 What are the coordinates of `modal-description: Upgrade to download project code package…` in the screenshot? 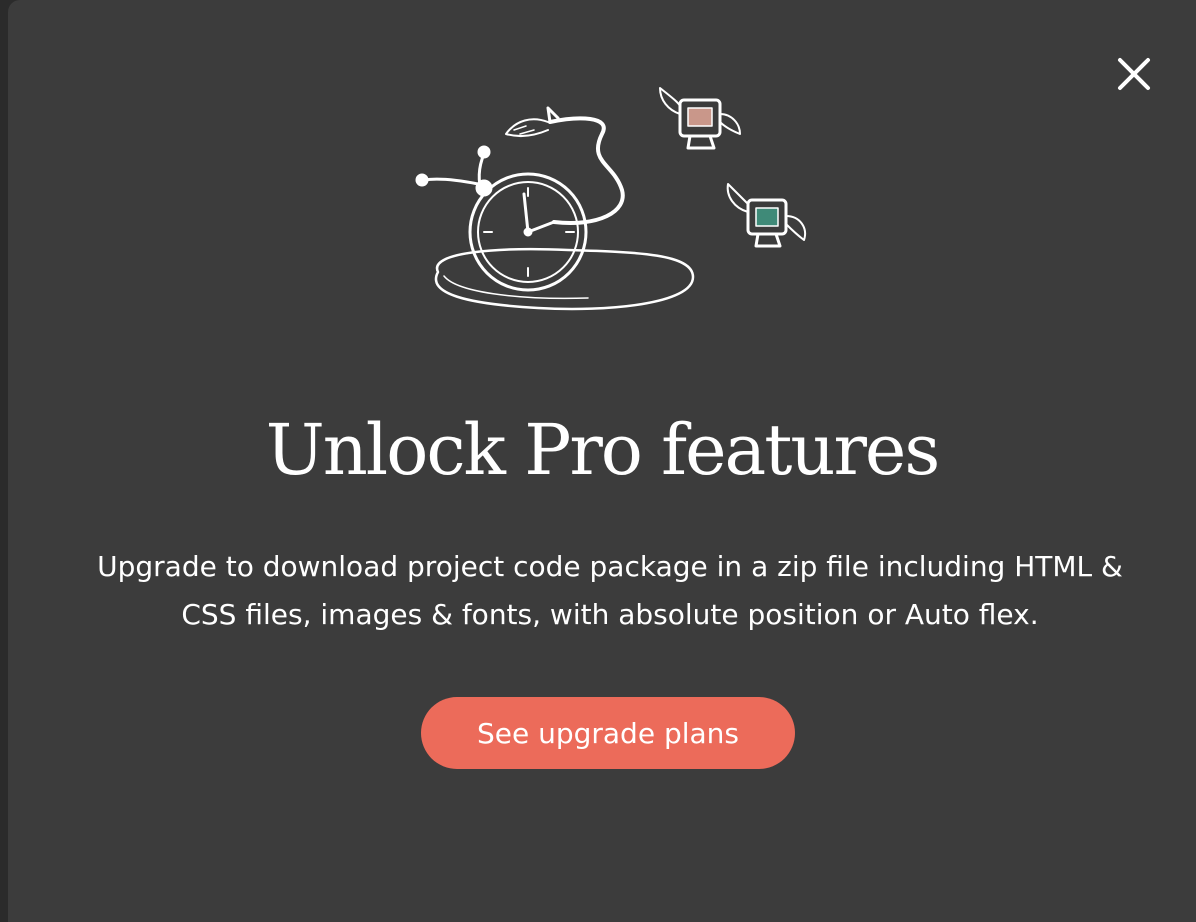 It's located at (610, 590).